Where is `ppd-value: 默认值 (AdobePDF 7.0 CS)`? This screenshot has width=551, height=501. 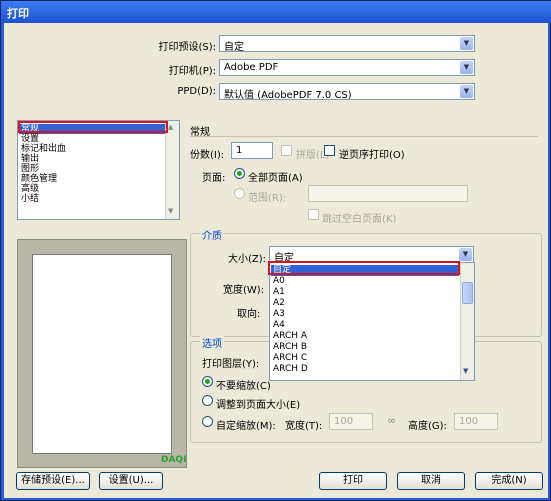 ppd-value: 默认值 (AdobePDF 7.0 CS) is located at coordinates (288, 95).